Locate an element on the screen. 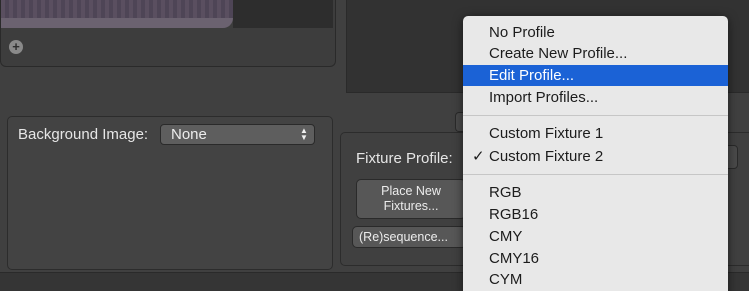 Image resolution: width=749 pixels, height=291 pixels. menu-item-cmy16: CMY16 is located at coordinates (595, 258).